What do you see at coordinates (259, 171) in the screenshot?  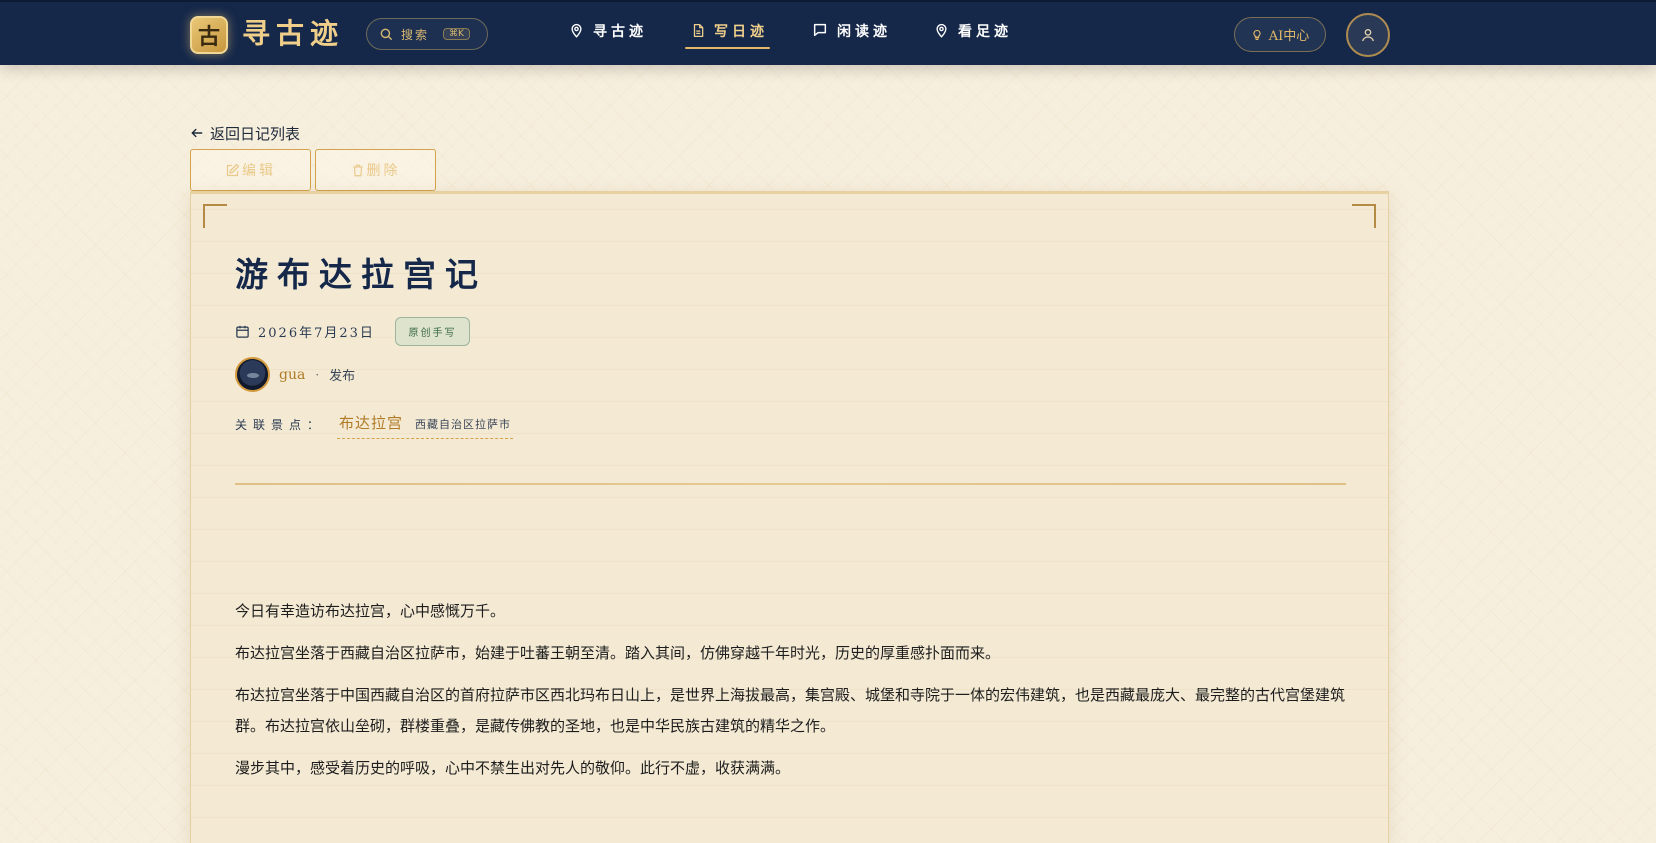 I see `edit-label: 编辑` at bounding box center [259, 171].